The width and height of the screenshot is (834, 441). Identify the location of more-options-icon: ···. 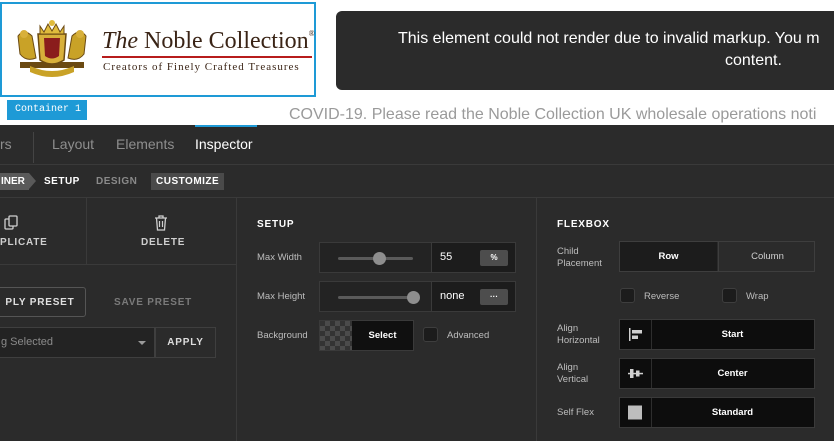
(494, 297).